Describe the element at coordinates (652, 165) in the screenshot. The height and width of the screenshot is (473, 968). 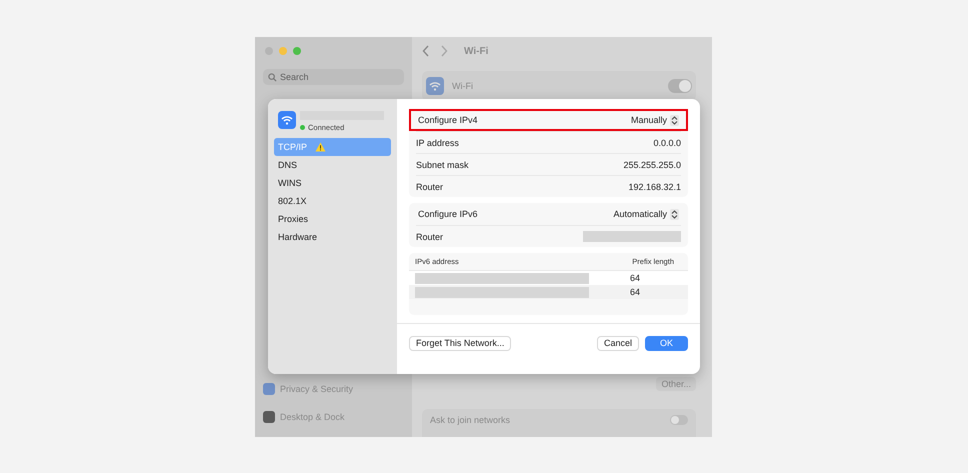
I see `field-value: 255.255.255.0` at that location.